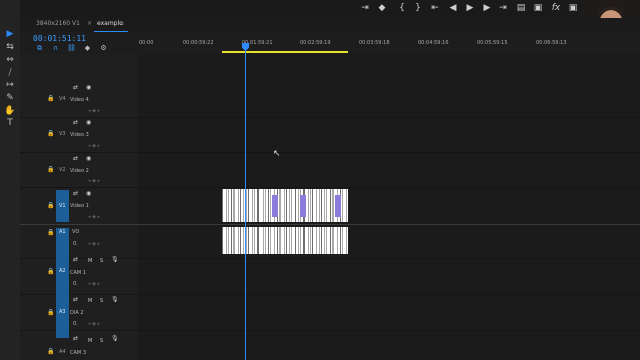 Image resolution: width=640 pixels, height=360 pixels. What do you see at coordinates (62, 352) in the screenshot?
I see `track-id: A4` at bounding box center [62, 352].